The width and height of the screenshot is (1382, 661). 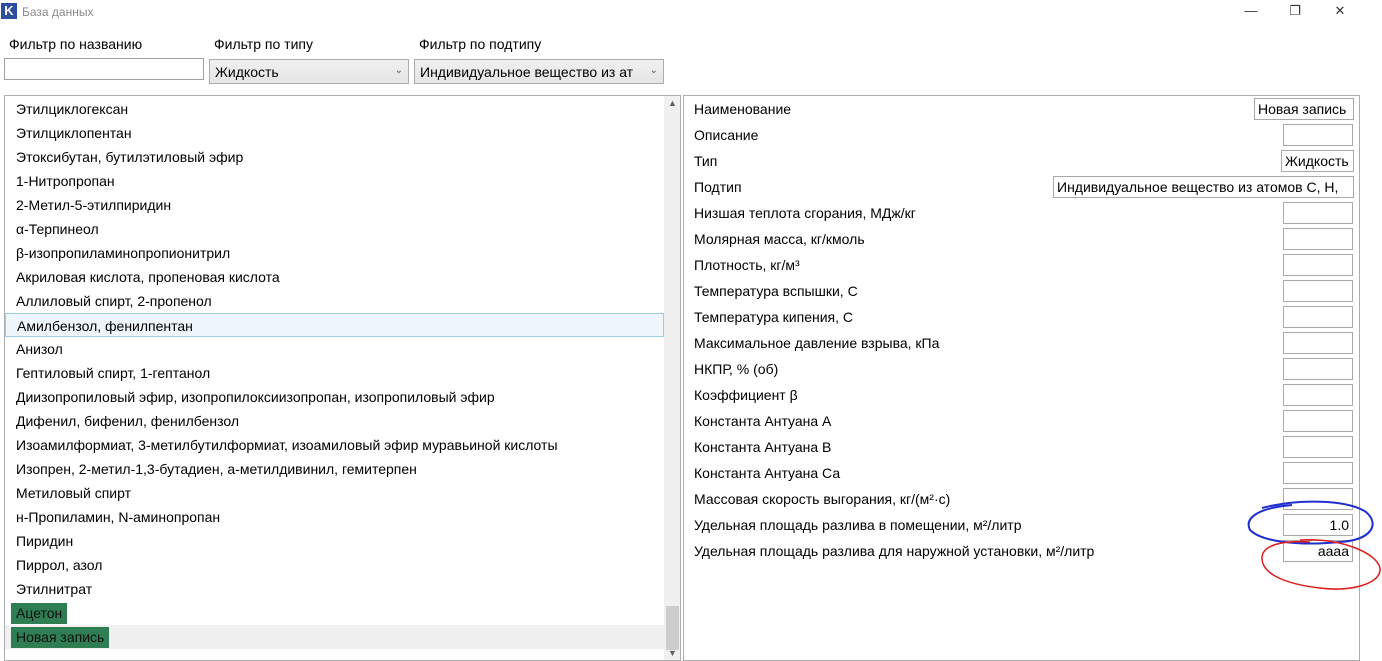 I want to click on property-value-field: Новая запись, so click(x=1304, y=109).